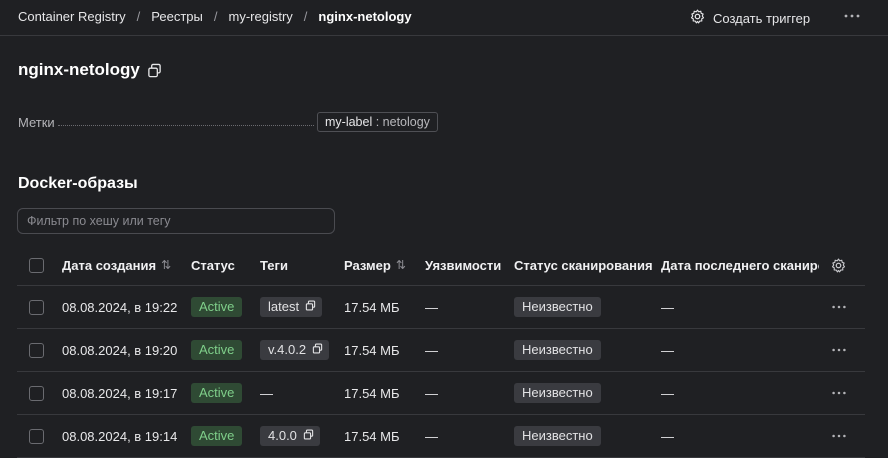 Image resolution: width=888 pixels, height=458 pixels. What do you see at coordinates (583, 265) in the screenshot?
I see `column-scan-status: Статус сканирования` at bounding box center [583, 265].